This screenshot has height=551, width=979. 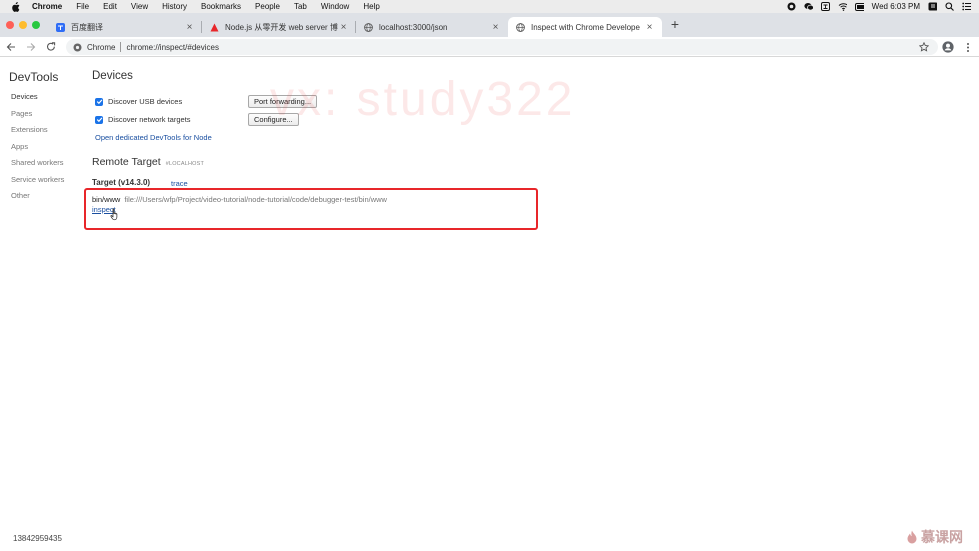 What do you see at coordinates (859, 6) in the screenshot?
I see `battery-icon` at bounding box center [859, 6].